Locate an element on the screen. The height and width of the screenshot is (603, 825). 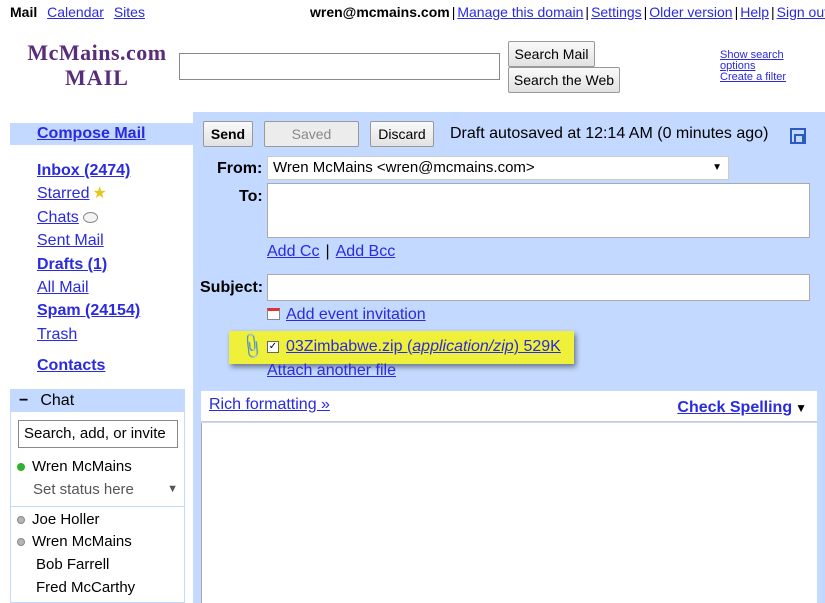
add-bcc-link: Add Bcc is located at coordinates (366, 251).